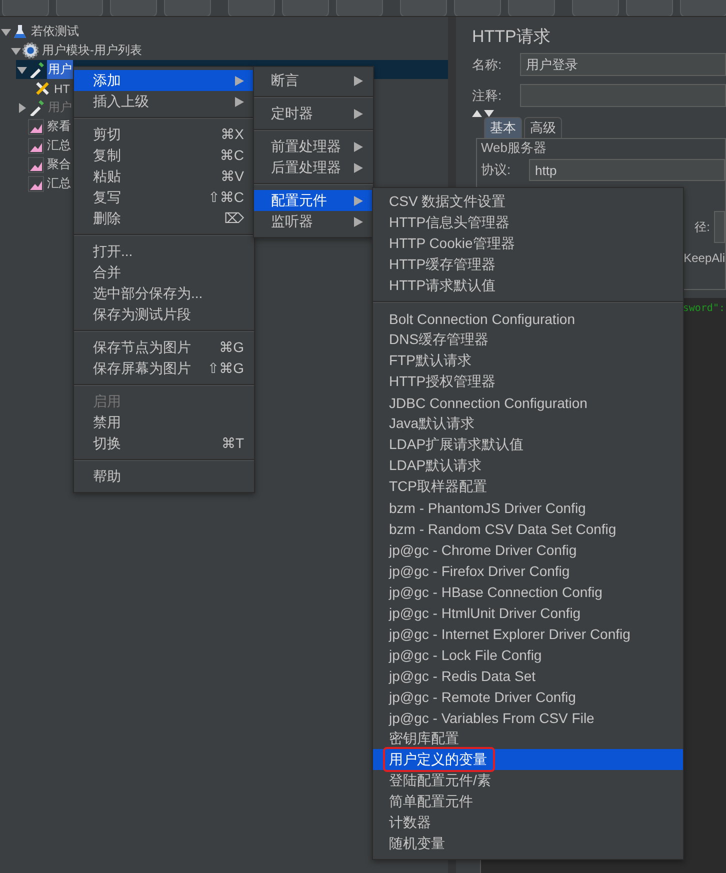  Describe the element at coordinates (164, 80) in the screenshot. I see `menu-item: 添加` at that location.